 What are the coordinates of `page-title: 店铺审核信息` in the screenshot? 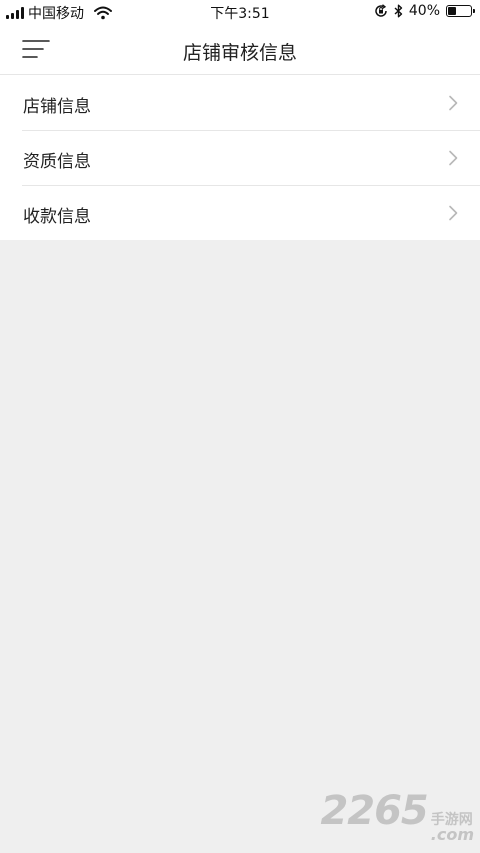 It's located at (239, 53).